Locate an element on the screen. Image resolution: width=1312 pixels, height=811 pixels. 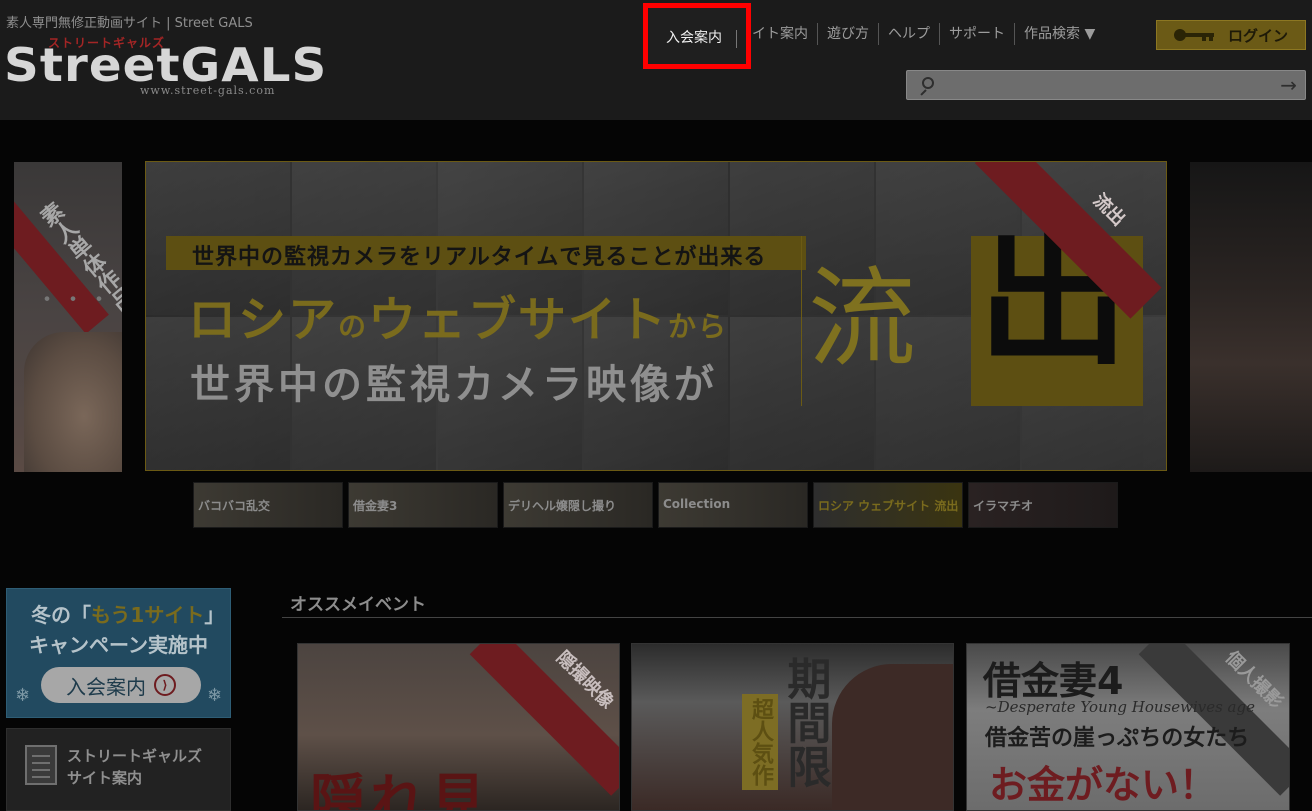
card-title: 借金妻4 is located at coordinates (1053, 681).